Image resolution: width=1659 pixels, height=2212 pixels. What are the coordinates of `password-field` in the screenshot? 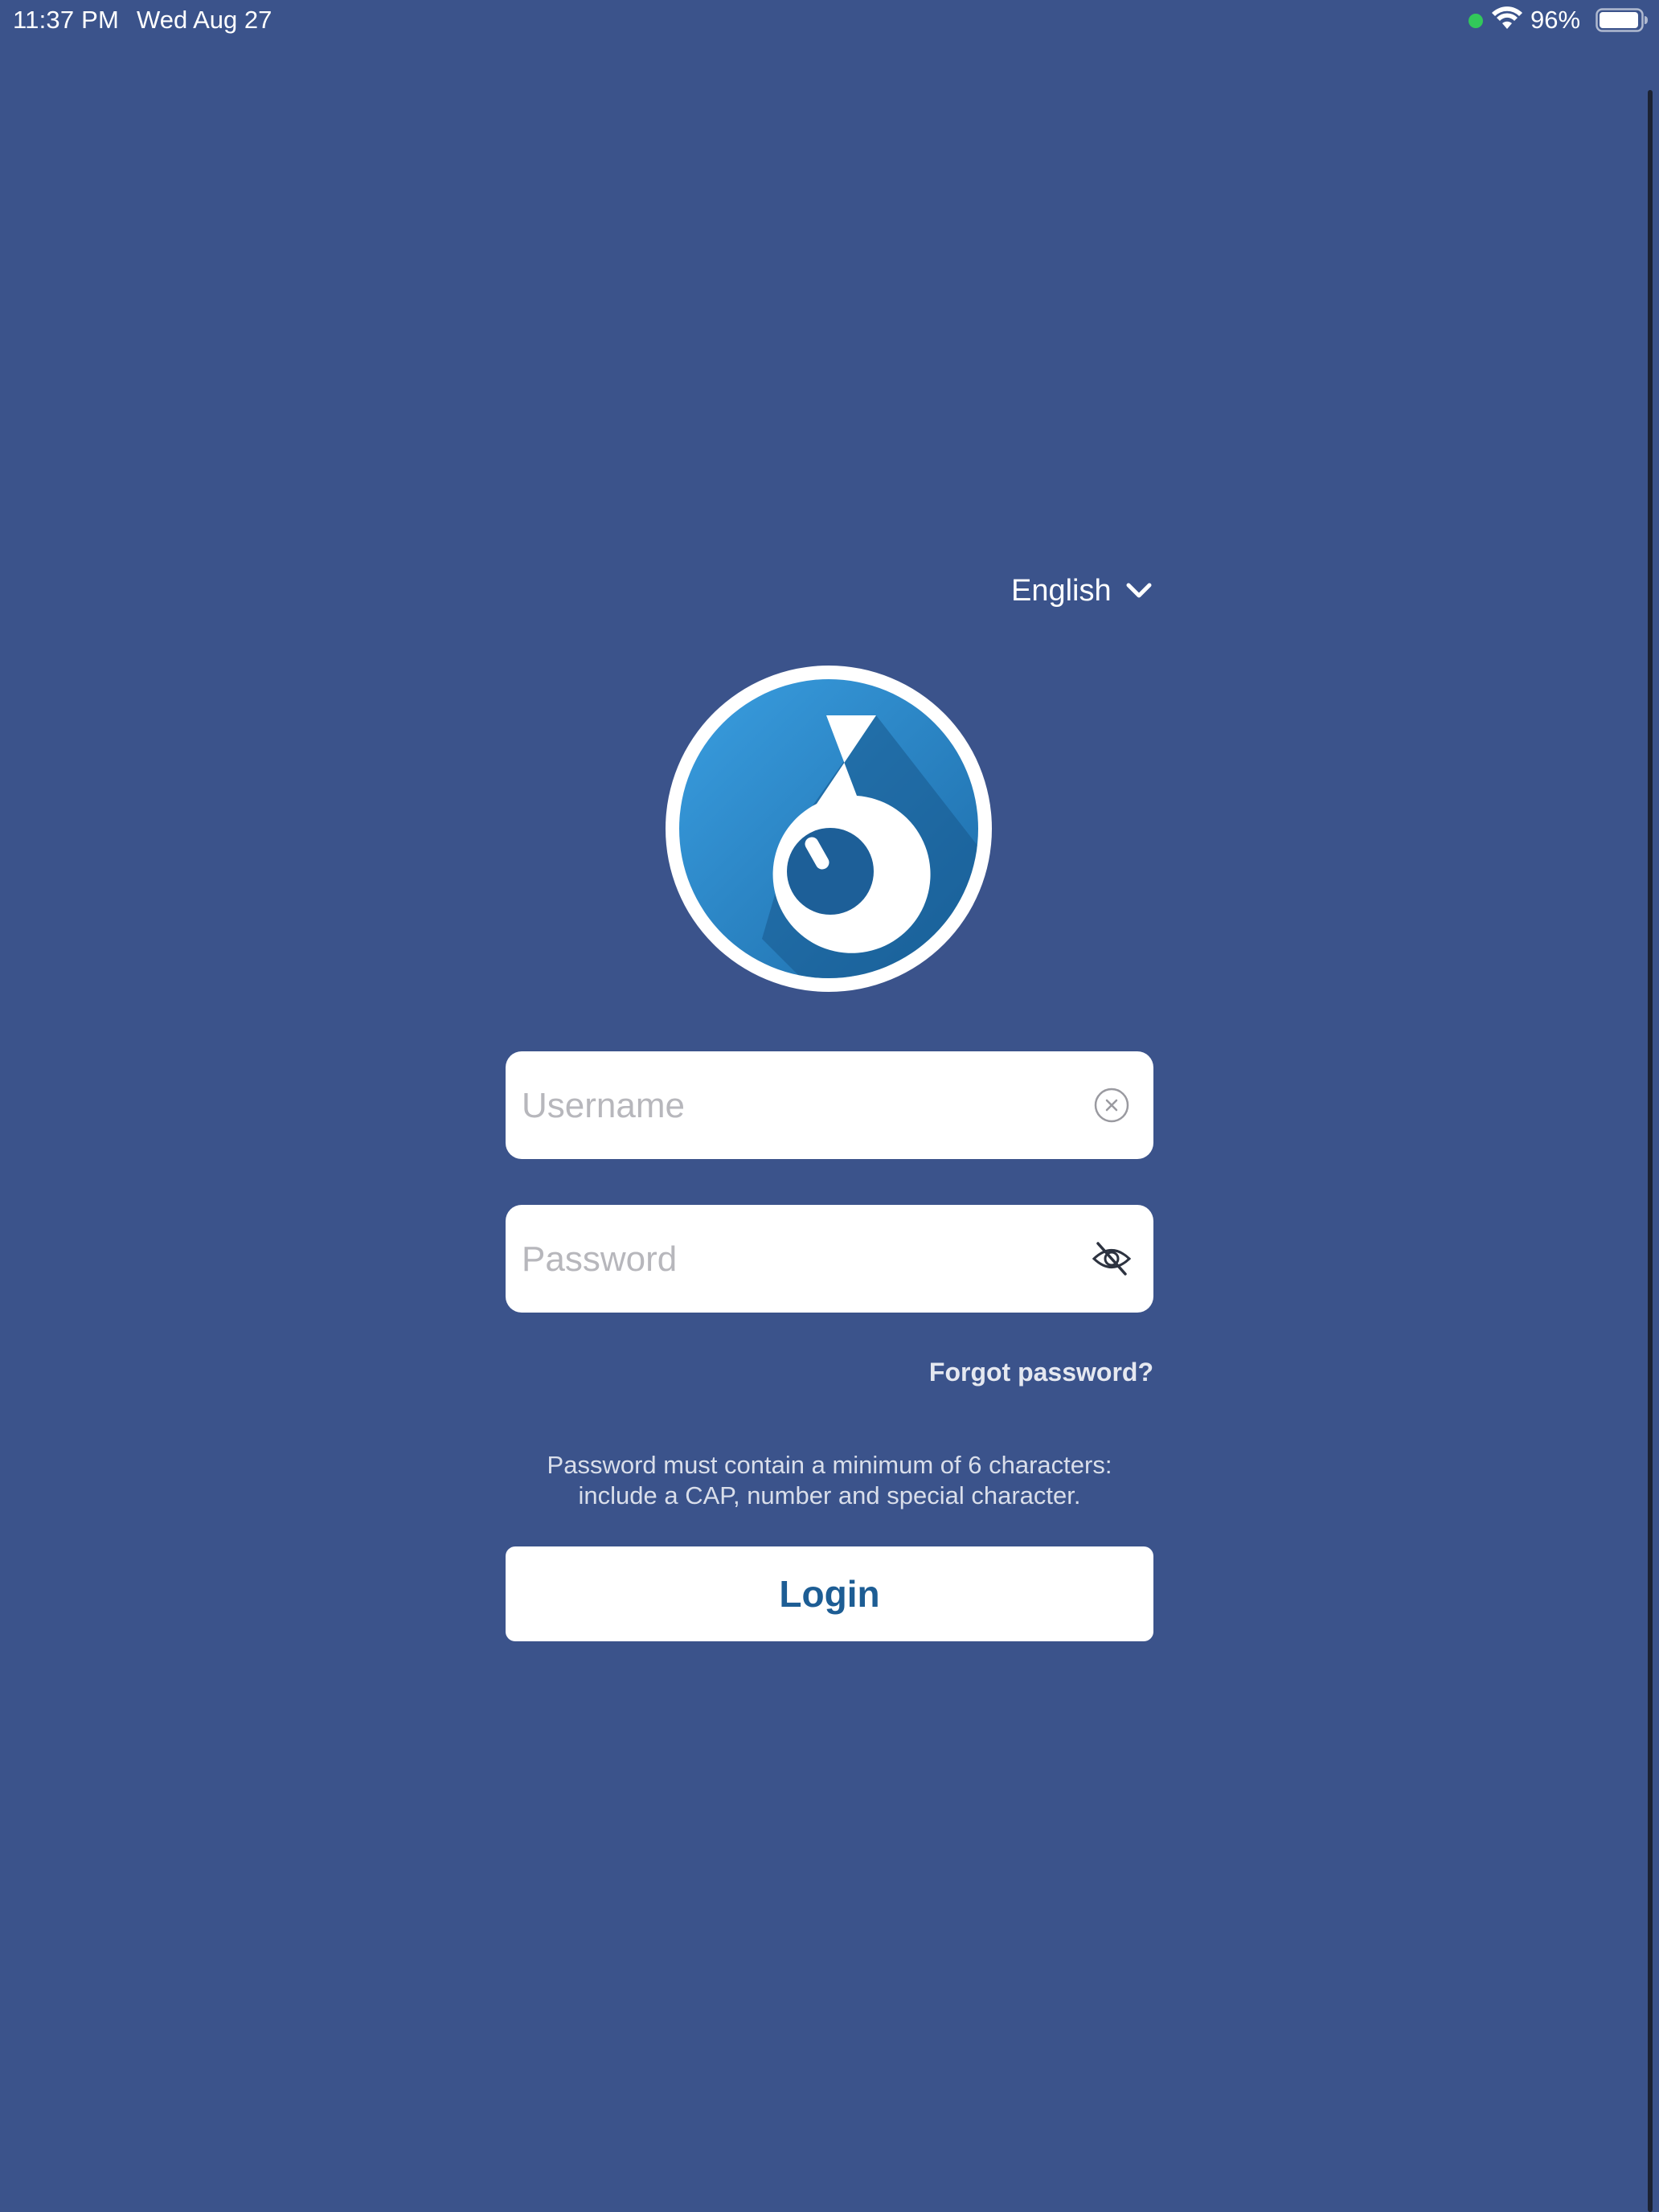 It's located at (829, 1259).